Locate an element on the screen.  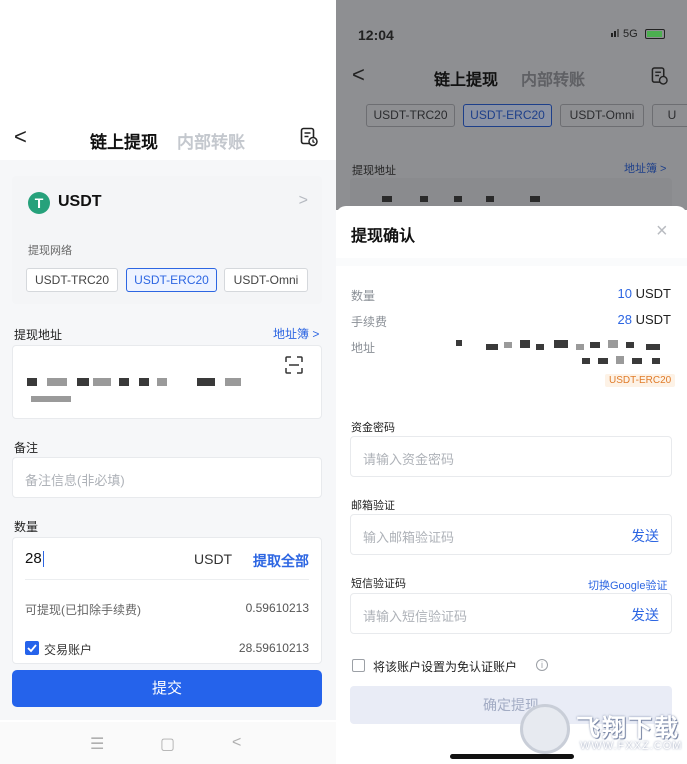
network-label: 提现网络 is located at coordinates (50, 251).